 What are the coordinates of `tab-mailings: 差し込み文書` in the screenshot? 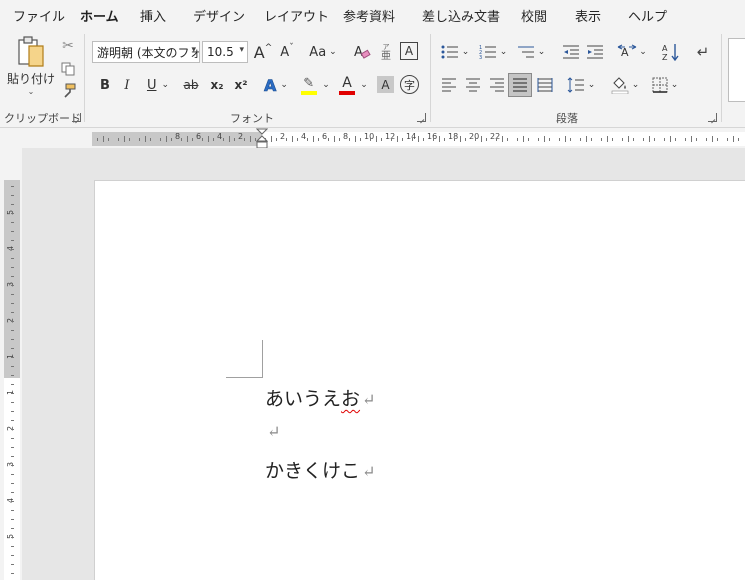 It's located at (461, 15).